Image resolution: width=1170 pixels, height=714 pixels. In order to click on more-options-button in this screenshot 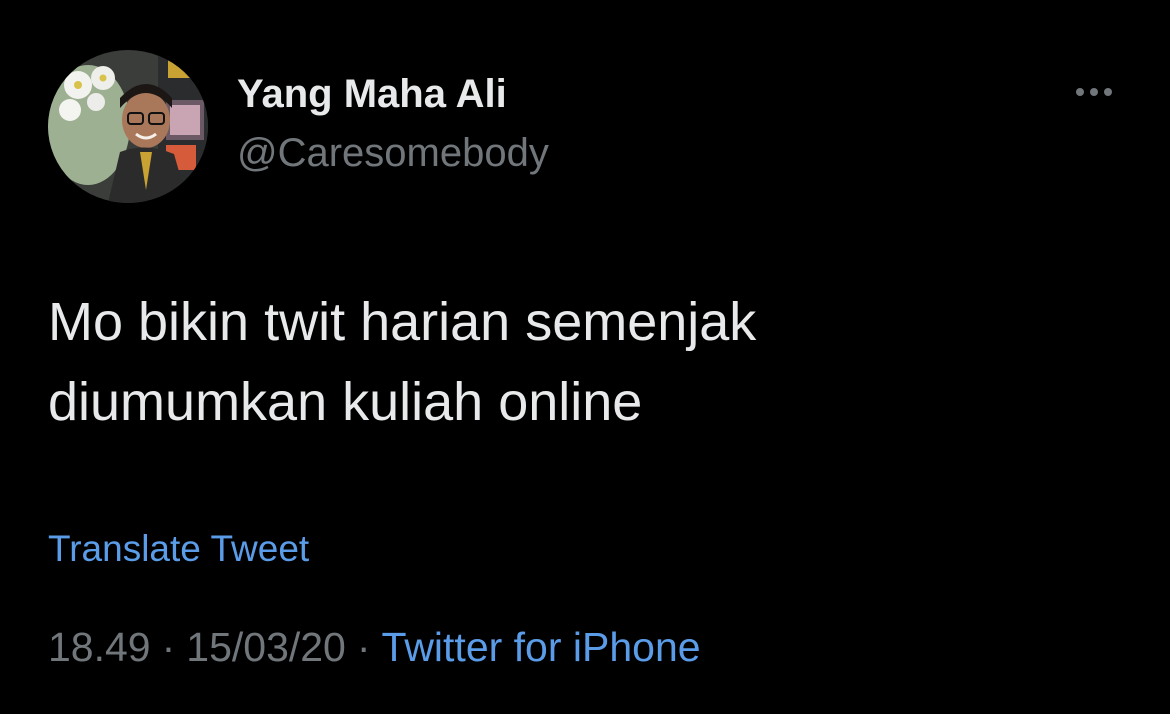, I will do `click(1094, 93)`.